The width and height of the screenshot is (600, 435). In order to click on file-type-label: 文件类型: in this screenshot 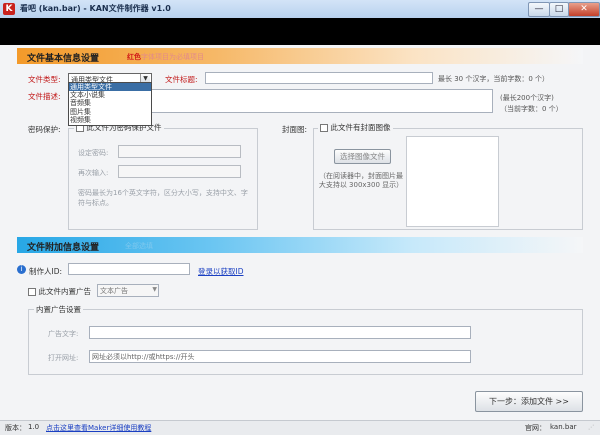, I will do `click(44, 79)`.